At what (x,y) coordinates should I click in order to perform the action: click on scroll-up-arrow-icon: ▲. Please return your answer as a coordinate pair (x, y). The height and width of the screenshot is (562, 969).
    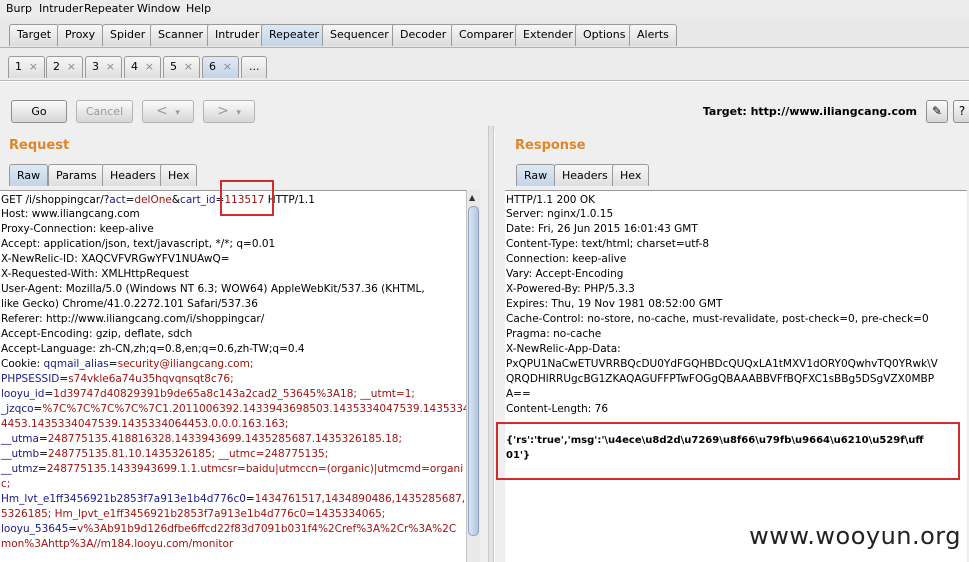
    Looking at the image, I should click on (472, 197).